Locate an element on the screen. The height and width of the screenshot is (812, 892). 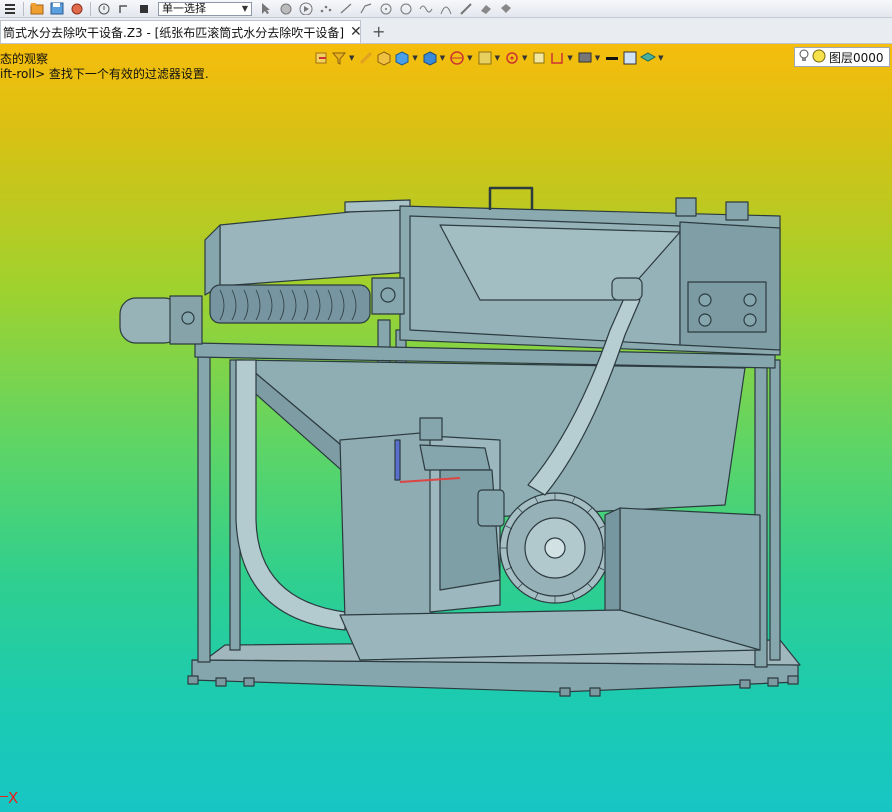
stop-icon is located at coordinates (144, 9).